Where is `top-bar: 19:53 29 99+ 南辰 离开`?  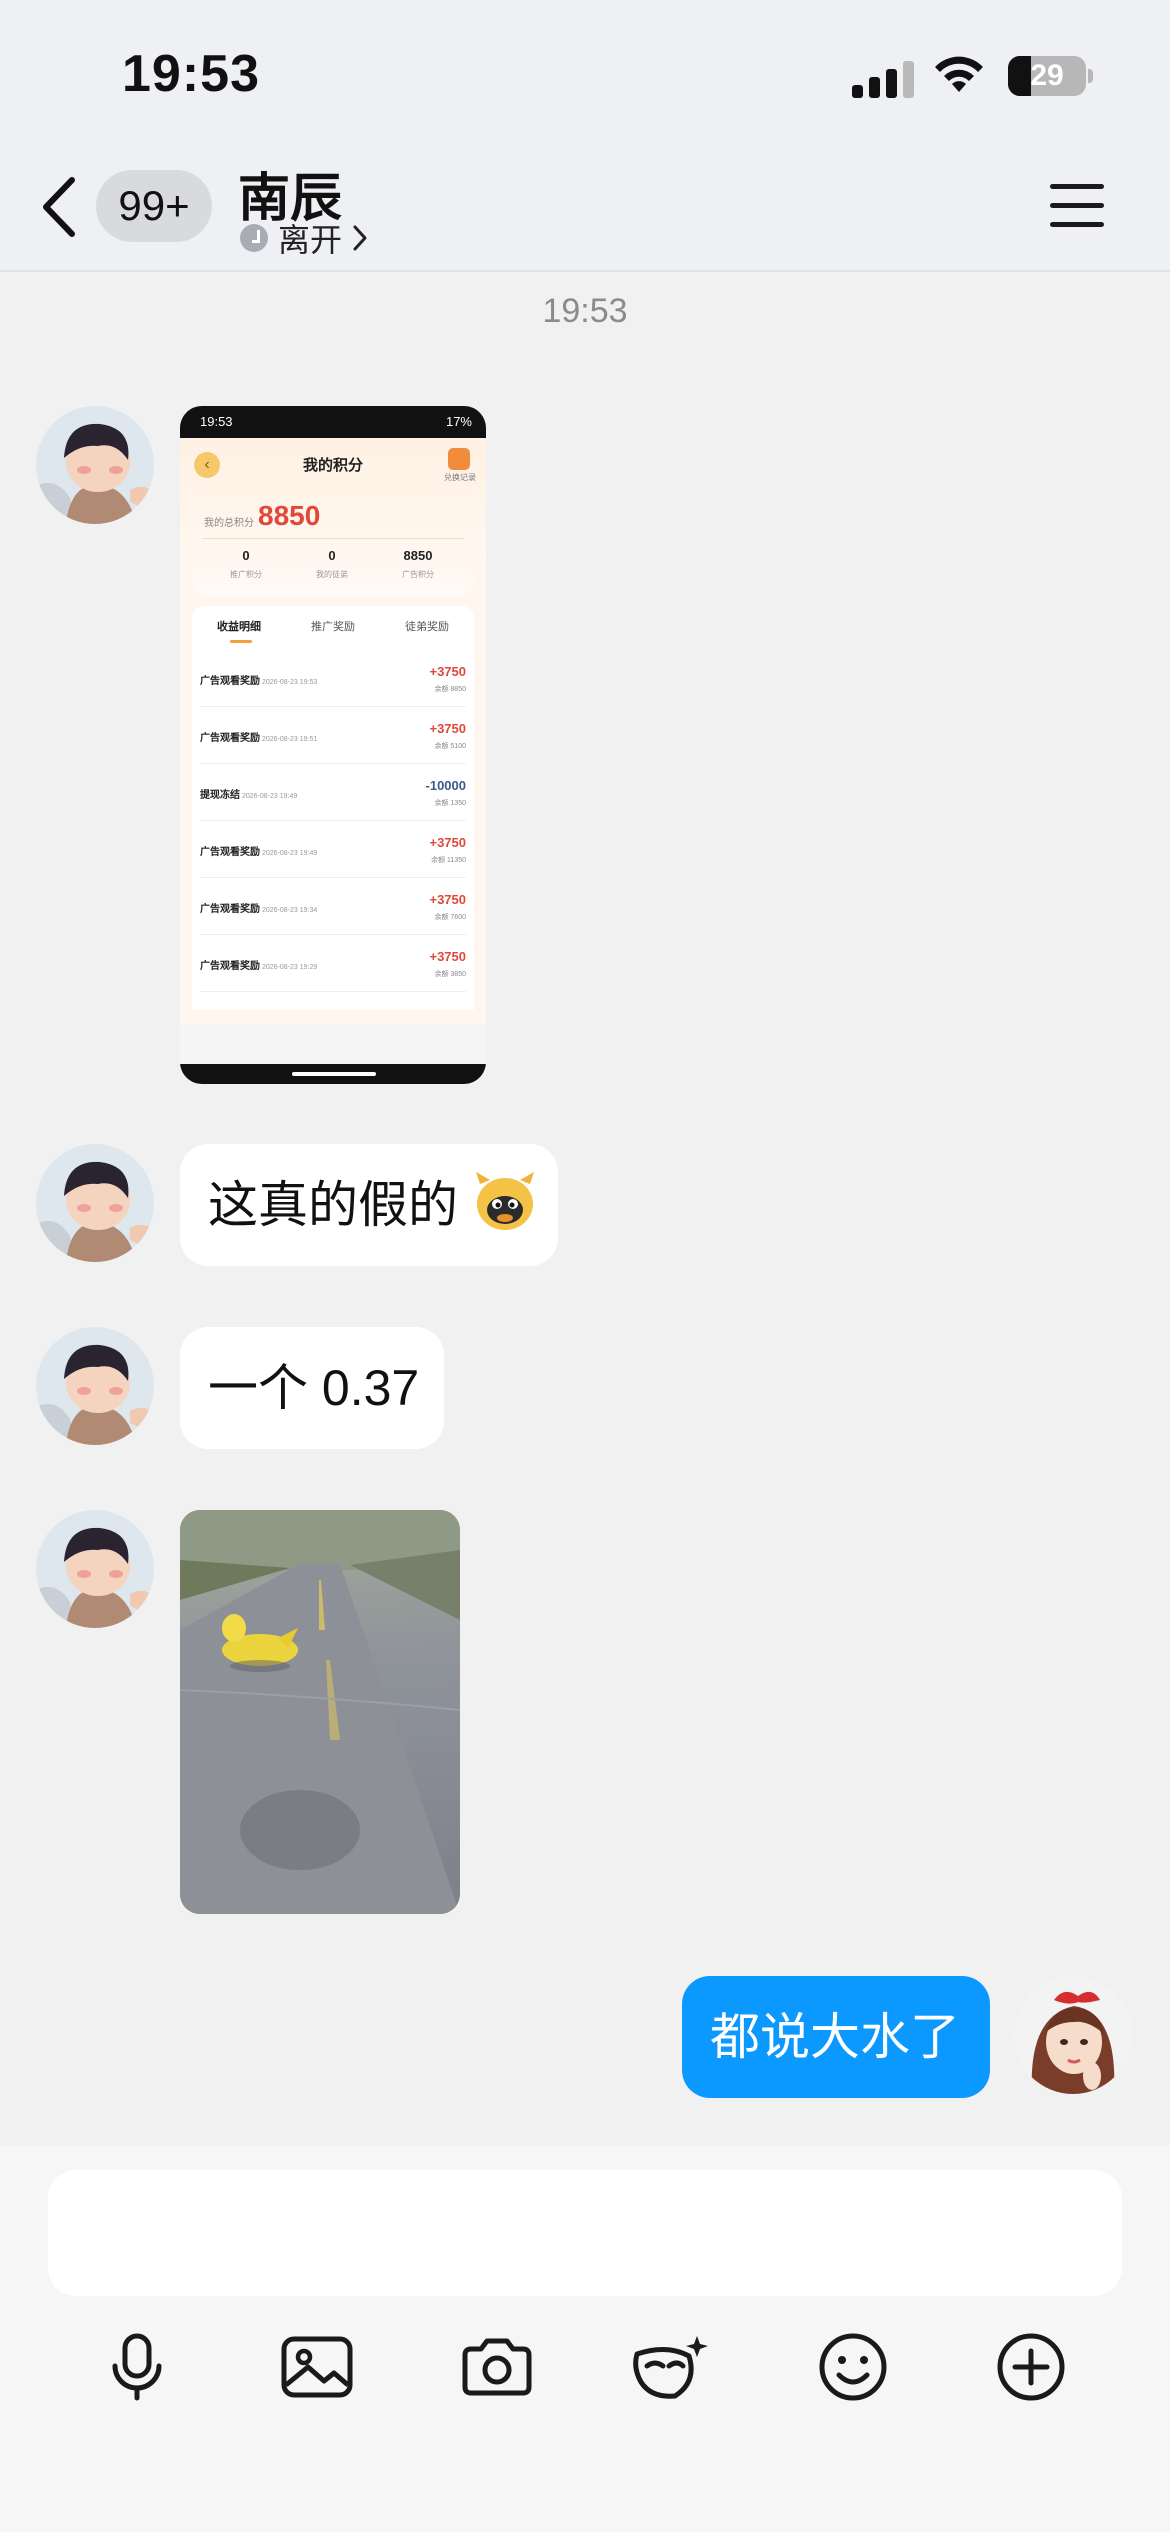 top-bar: 19:53 29 99+ 南辰 离开 is located at coordinates (585, 136).